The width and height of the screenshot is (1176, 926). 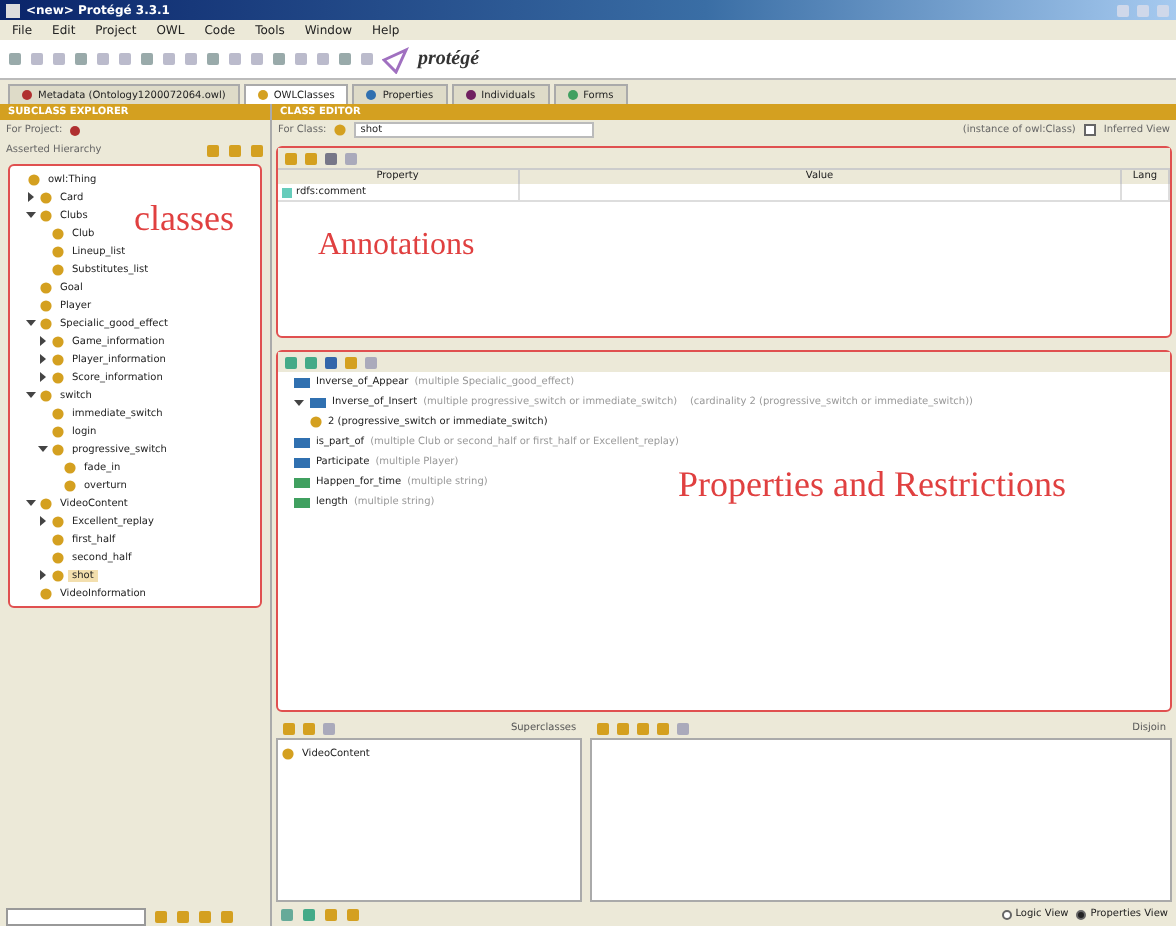 What do you see at coordinates (75, 130) in the screenshot?
I see `project-icon` at bounding box center [75, 130].